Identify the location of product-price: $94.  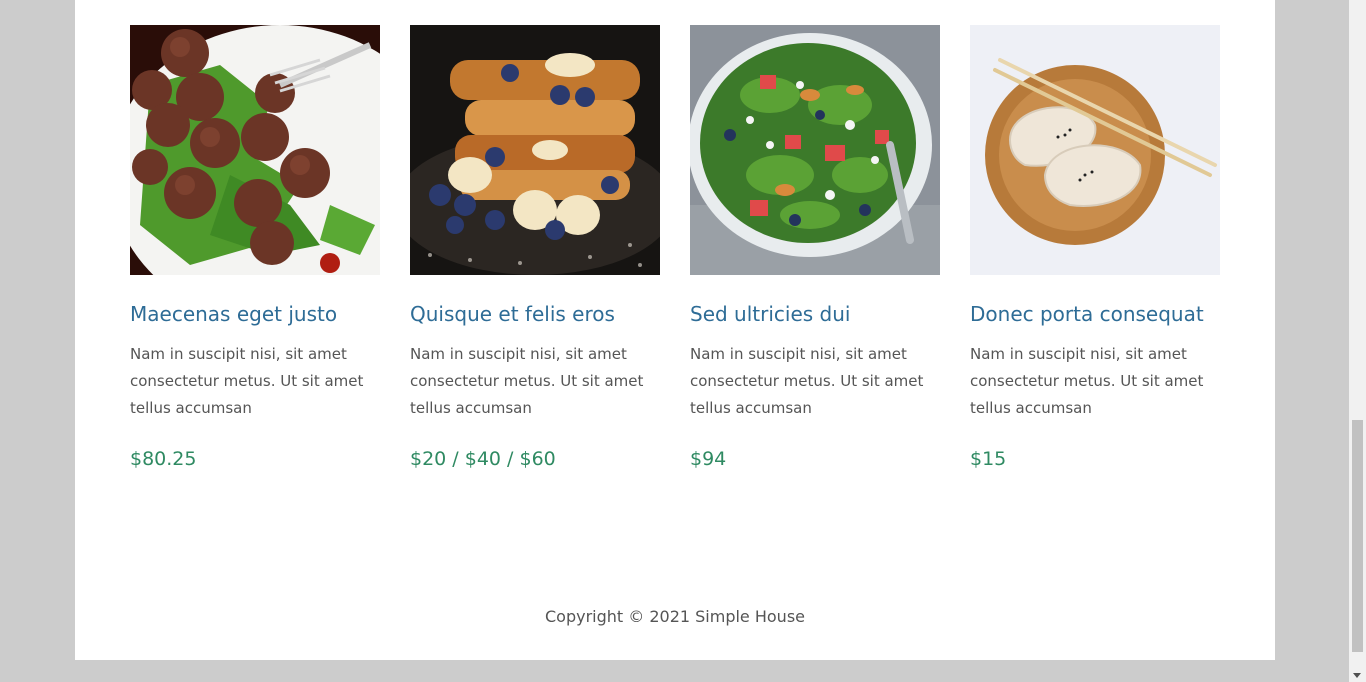
(708, 459).